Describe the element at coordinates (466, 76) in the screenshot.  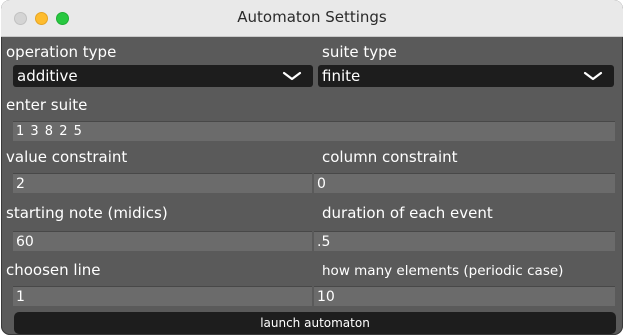
I see `suite-type-select: finite` at that location.